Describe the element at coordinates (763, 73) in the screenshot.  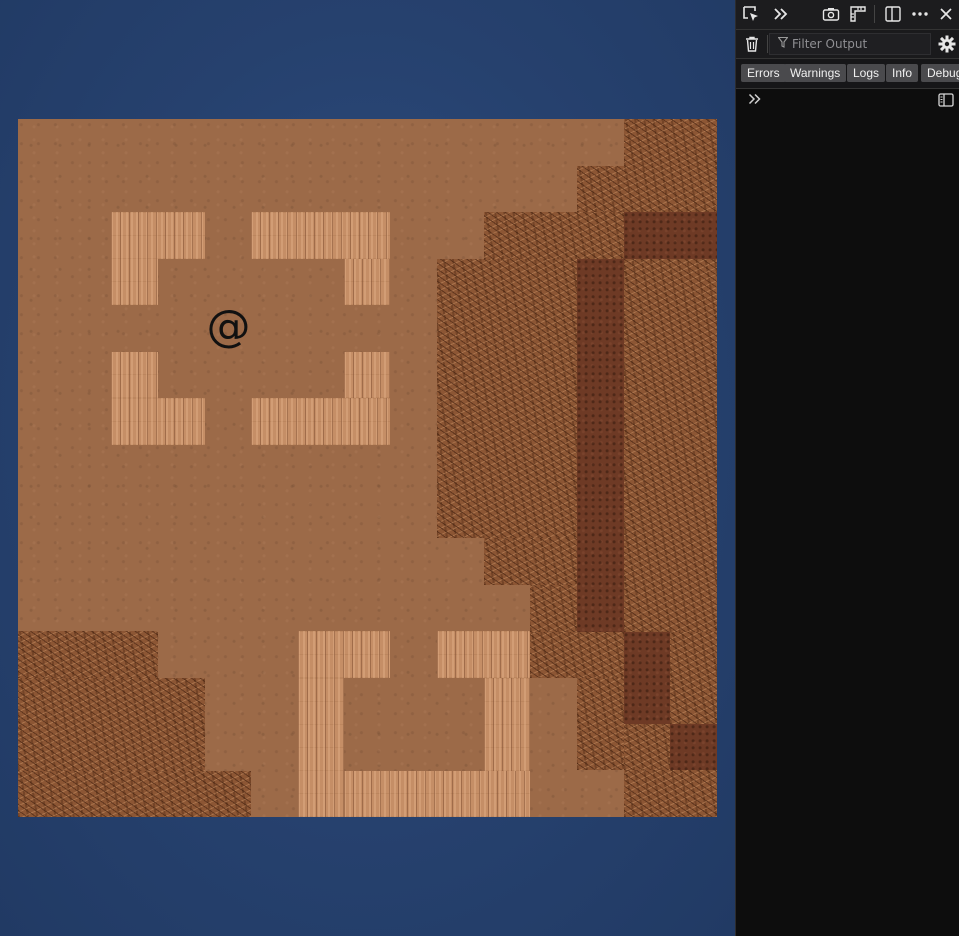
I see `filter-errors-button: Errors` at that location.